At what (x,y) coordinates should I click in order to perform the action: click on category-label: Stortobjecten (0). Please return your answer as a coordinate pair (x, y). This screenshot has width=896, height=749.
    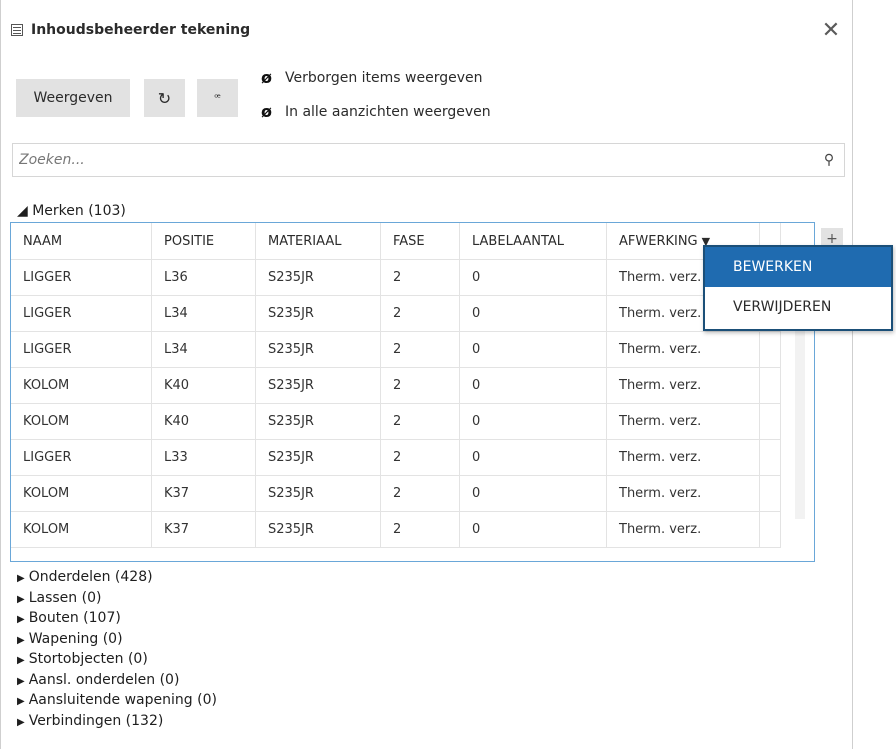
    Looking at the image, I should click on (88, 659).